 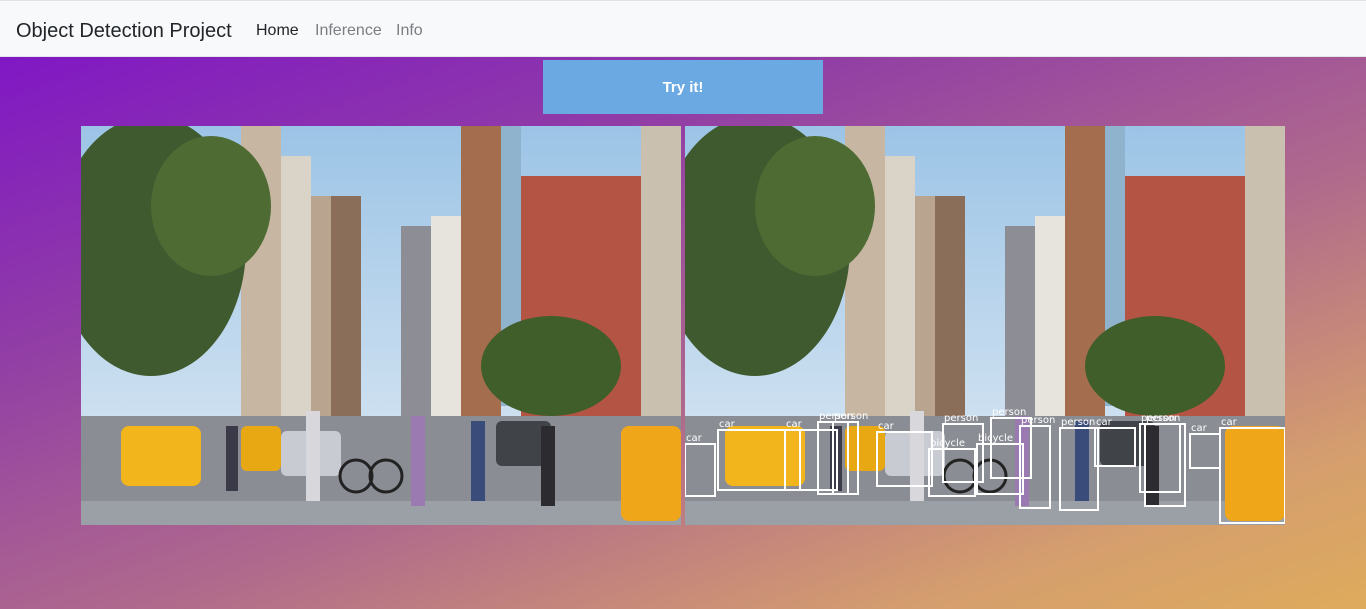 I want to click on nav-link-info: Info, so click(x=409, y=31).